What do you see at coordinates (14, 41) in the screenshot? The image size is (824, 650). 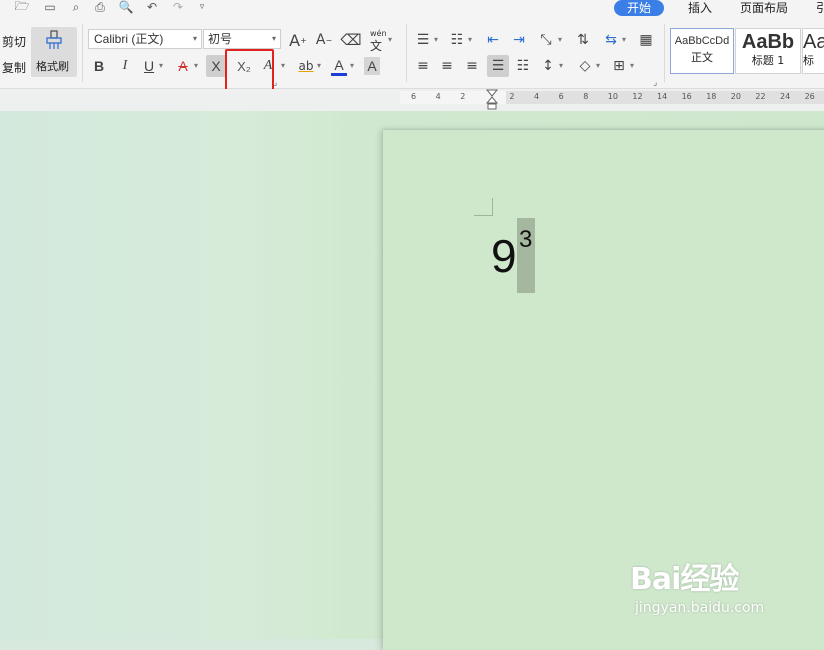 I see `cut-button: 剪切` at bounding box center [14, 41].